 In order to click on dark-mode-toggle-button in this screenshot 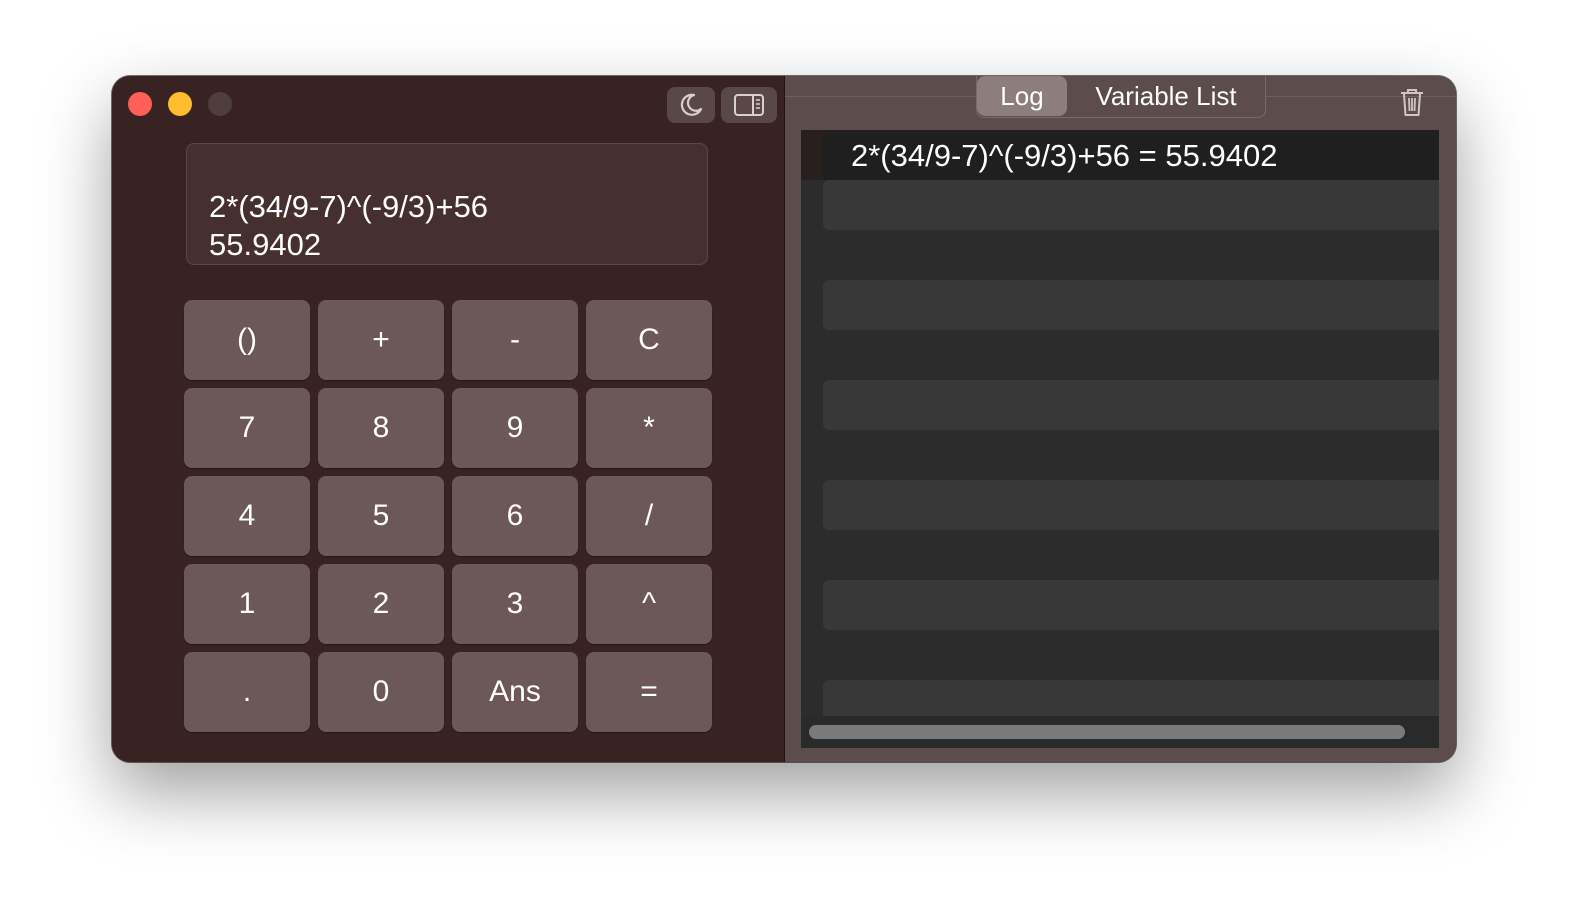, I will do `click(691, 105)`.